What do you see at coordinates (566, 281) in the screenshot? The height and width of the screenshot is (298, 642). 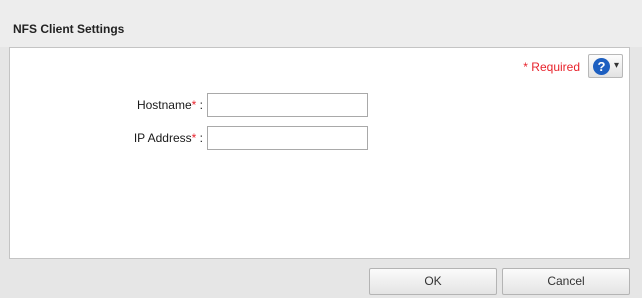 I see `cancel-button: Cancel` at bounding box center [566, 281].